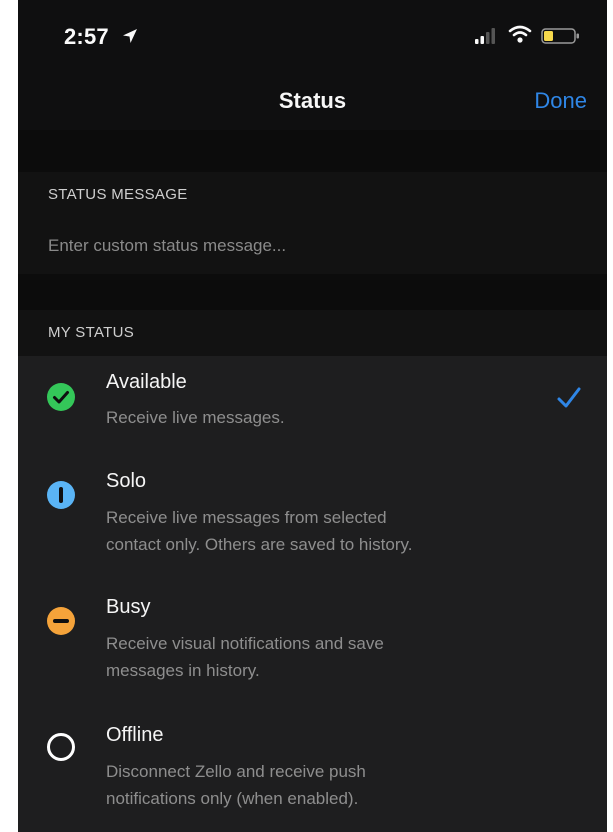 This screenshot has height=832, width=613. I want to click on status-option-available: Available Receive live messages., so click(312, 402).